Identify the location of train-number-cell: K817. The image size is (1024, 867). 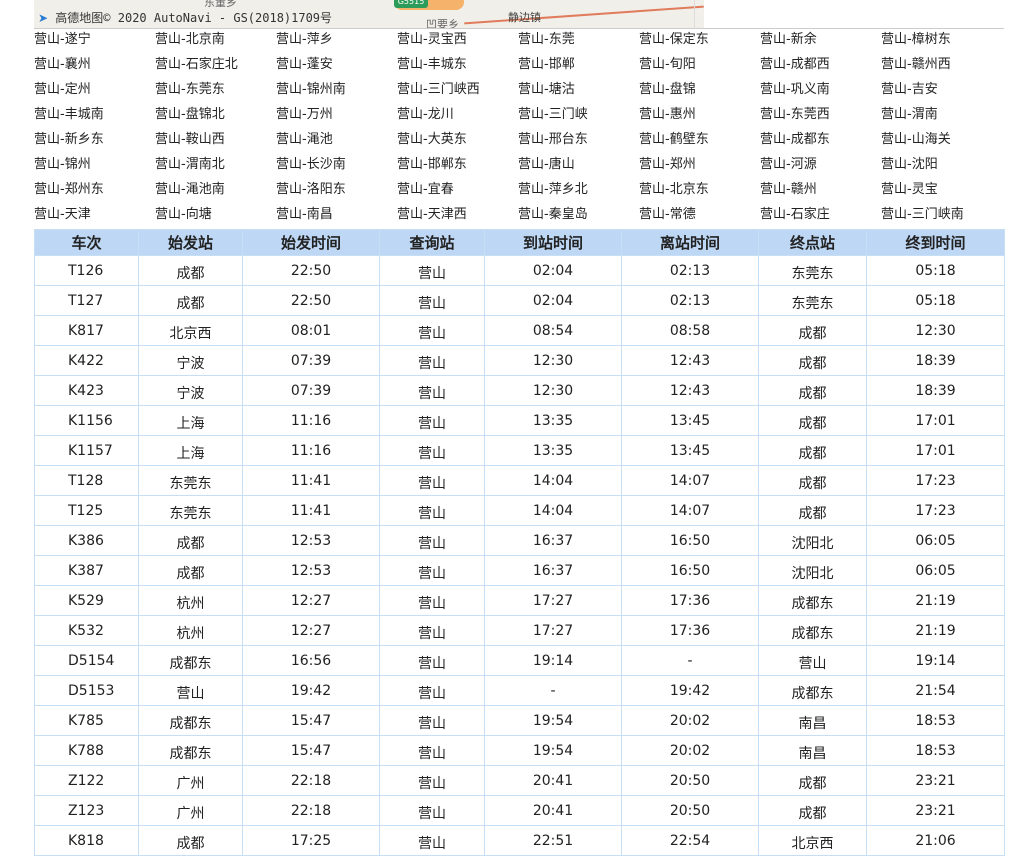
(86, 330).